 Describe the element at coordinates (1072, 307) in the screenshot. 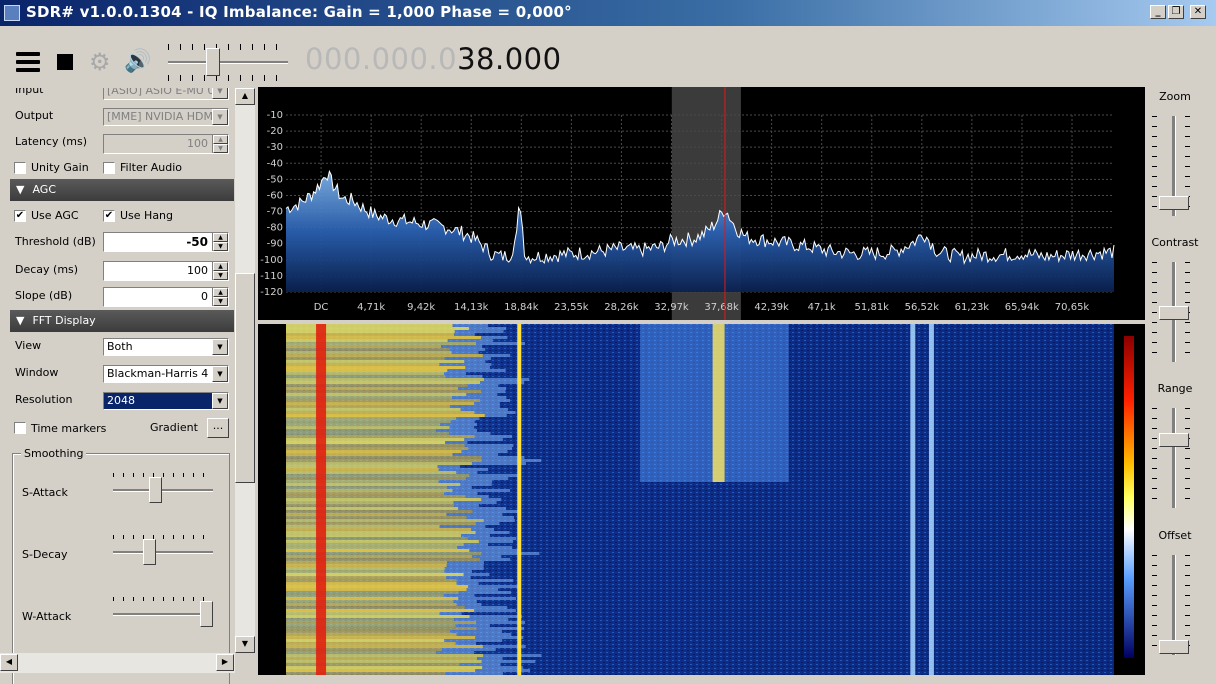

I see `x-tick-label: 70,65k` at that location.